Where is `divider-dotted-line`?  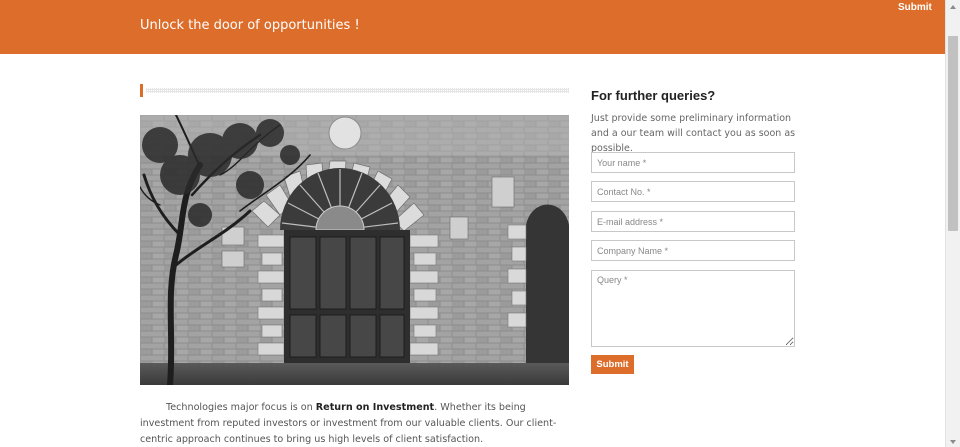
divider-dotted-line is located at coordinates (357, 90).